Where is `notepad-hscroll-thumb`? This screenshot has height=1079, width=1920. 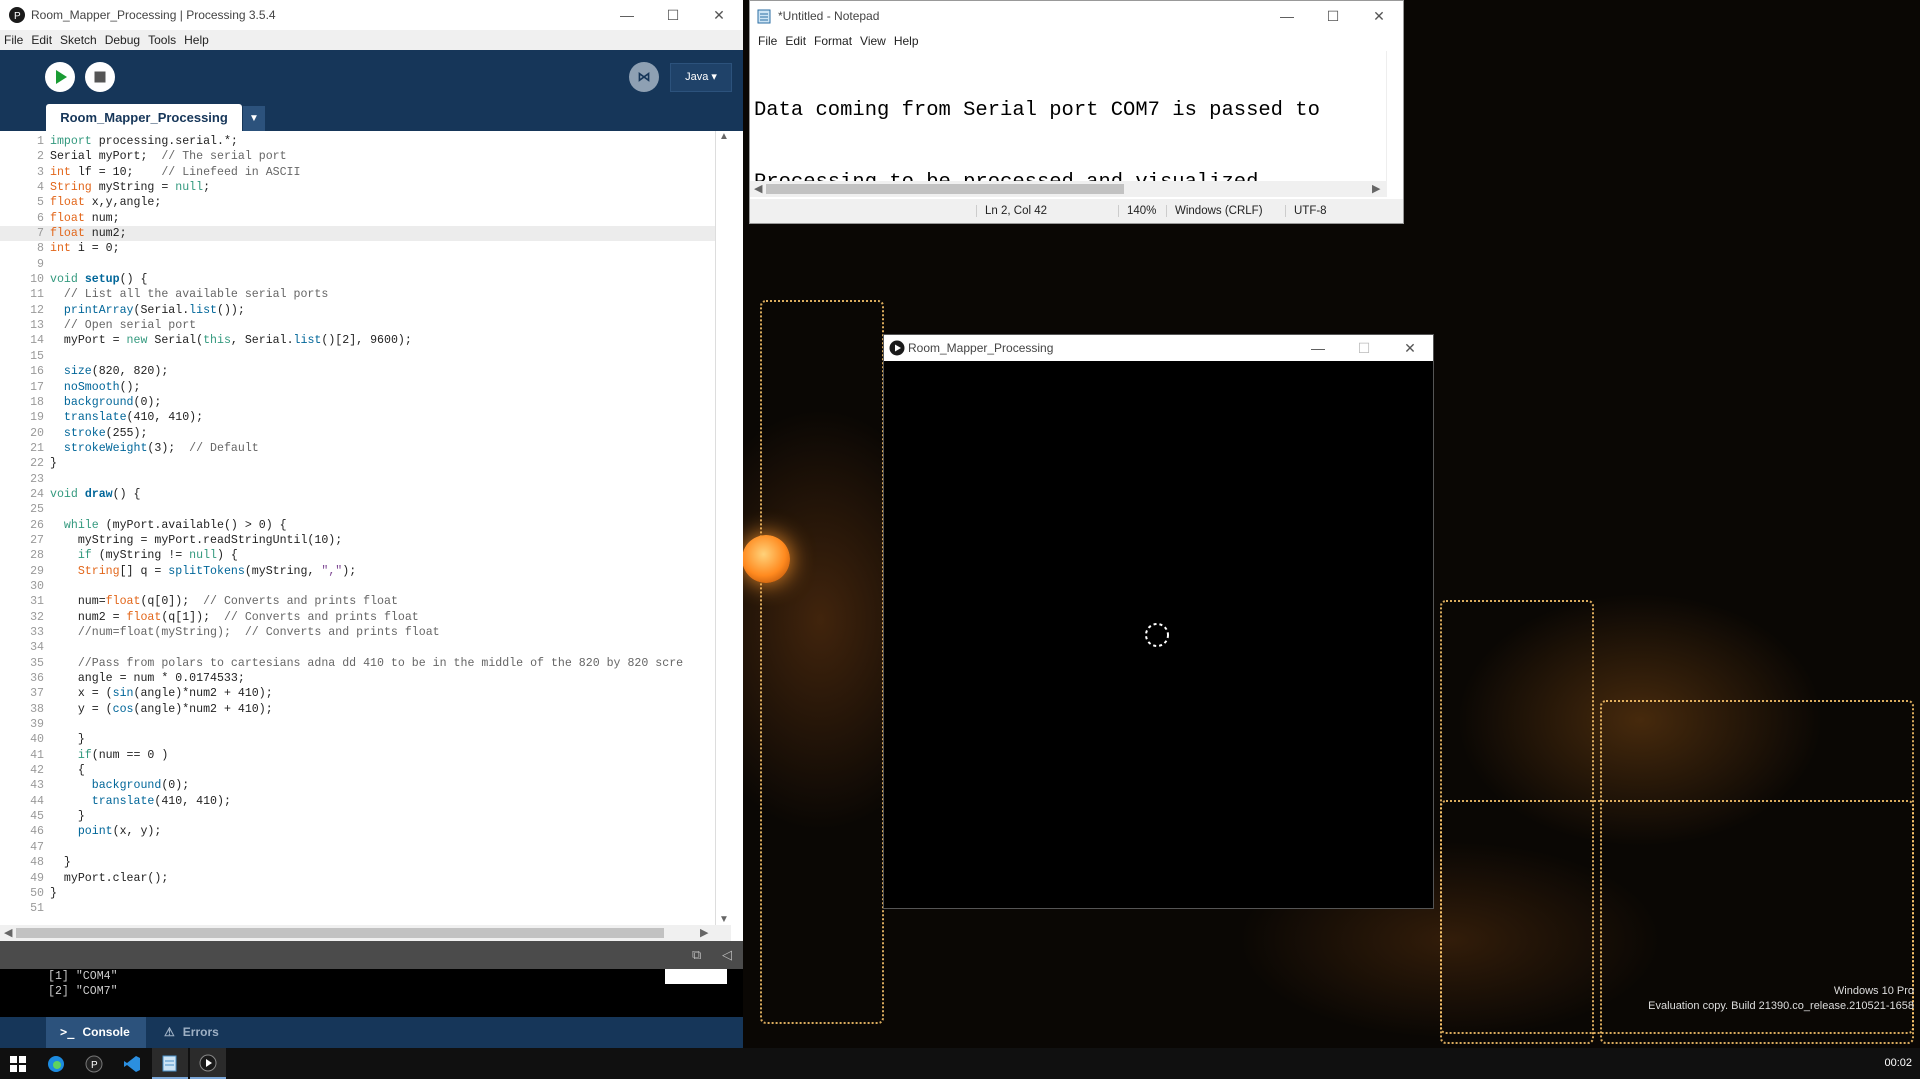 notepad-hscroll-thumb is located at coordinates (945, 189).